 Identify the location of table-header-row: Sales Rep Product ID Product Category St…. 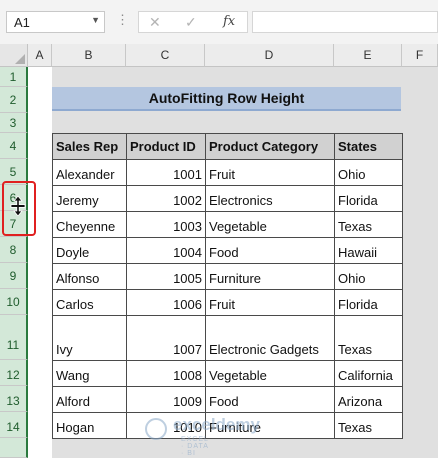
(227, 146).